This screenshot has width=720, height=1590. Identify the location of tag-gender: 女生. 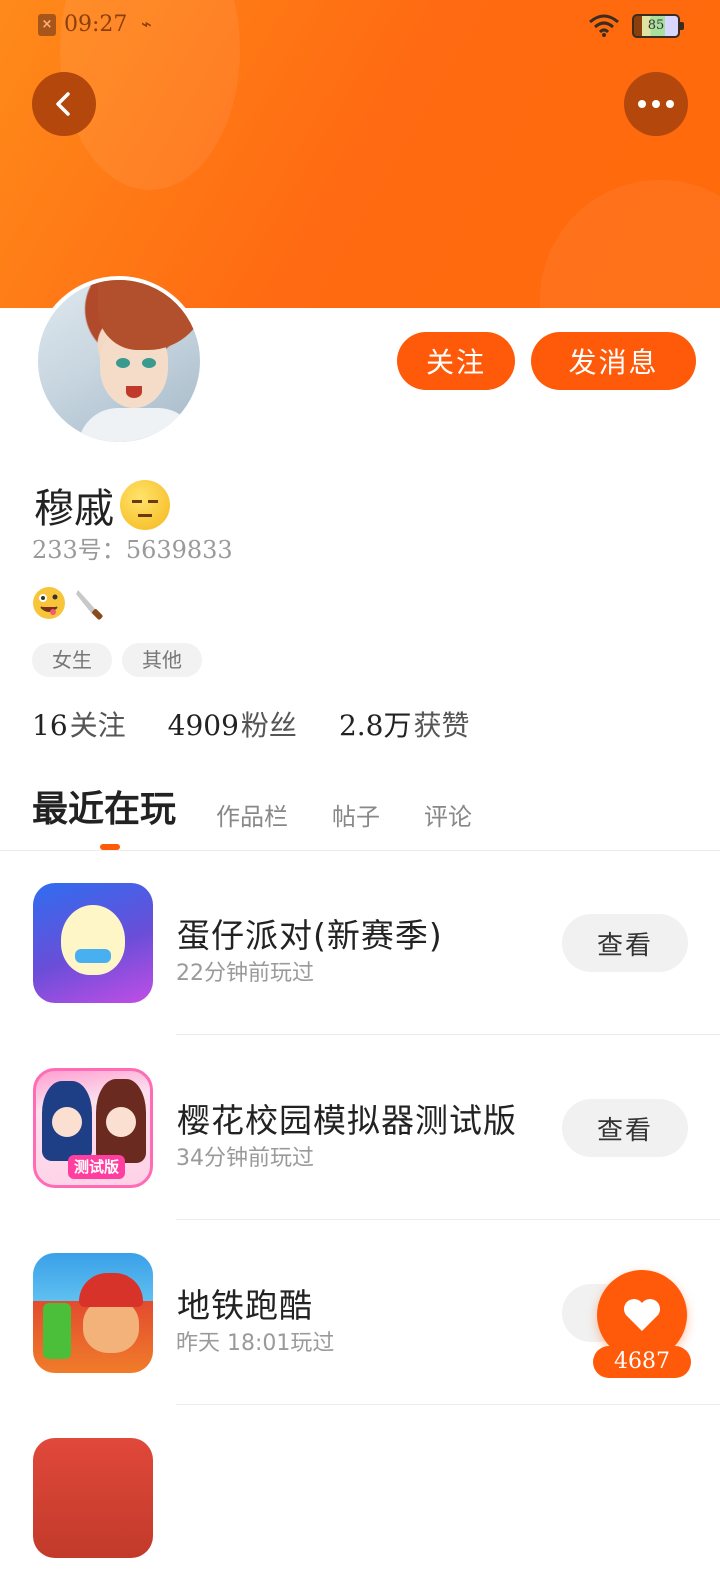
(72, 660).